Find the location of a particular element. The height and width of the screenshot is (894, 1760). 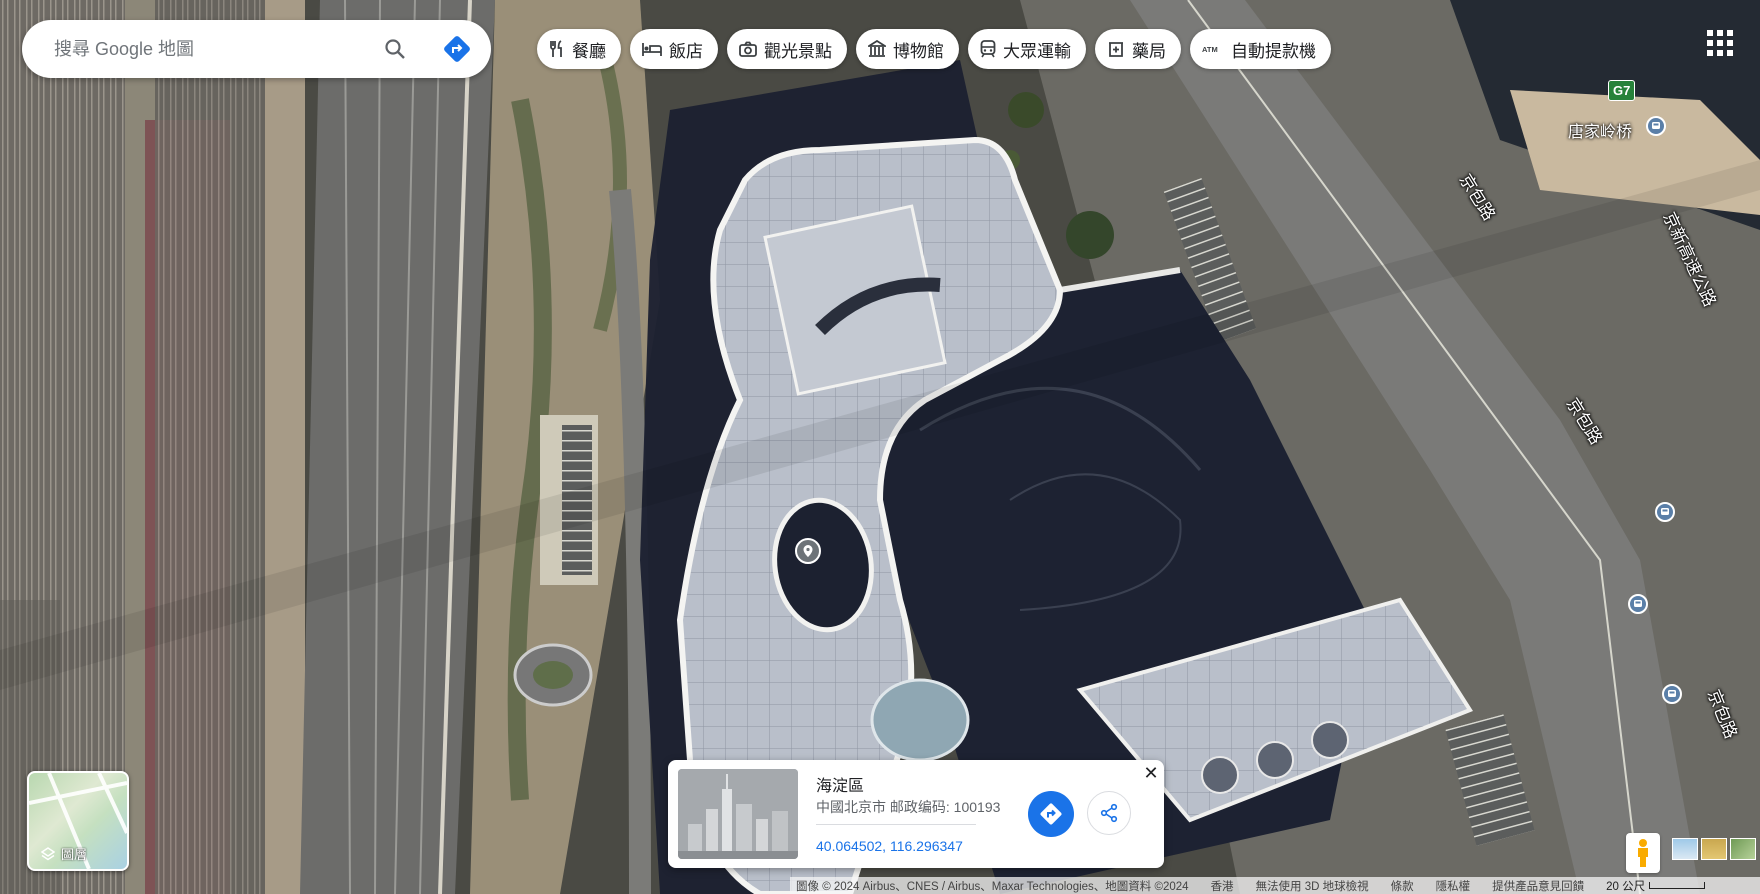

museum-icon is located at coordinates (877, 48).